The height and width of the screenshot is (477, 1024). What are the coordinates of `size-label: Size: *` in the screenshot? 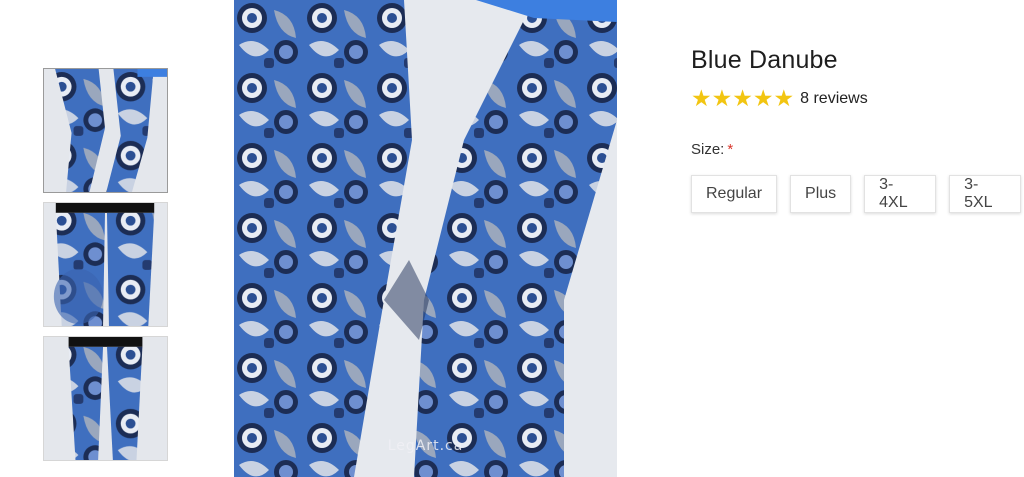 It's located at (856, 149).